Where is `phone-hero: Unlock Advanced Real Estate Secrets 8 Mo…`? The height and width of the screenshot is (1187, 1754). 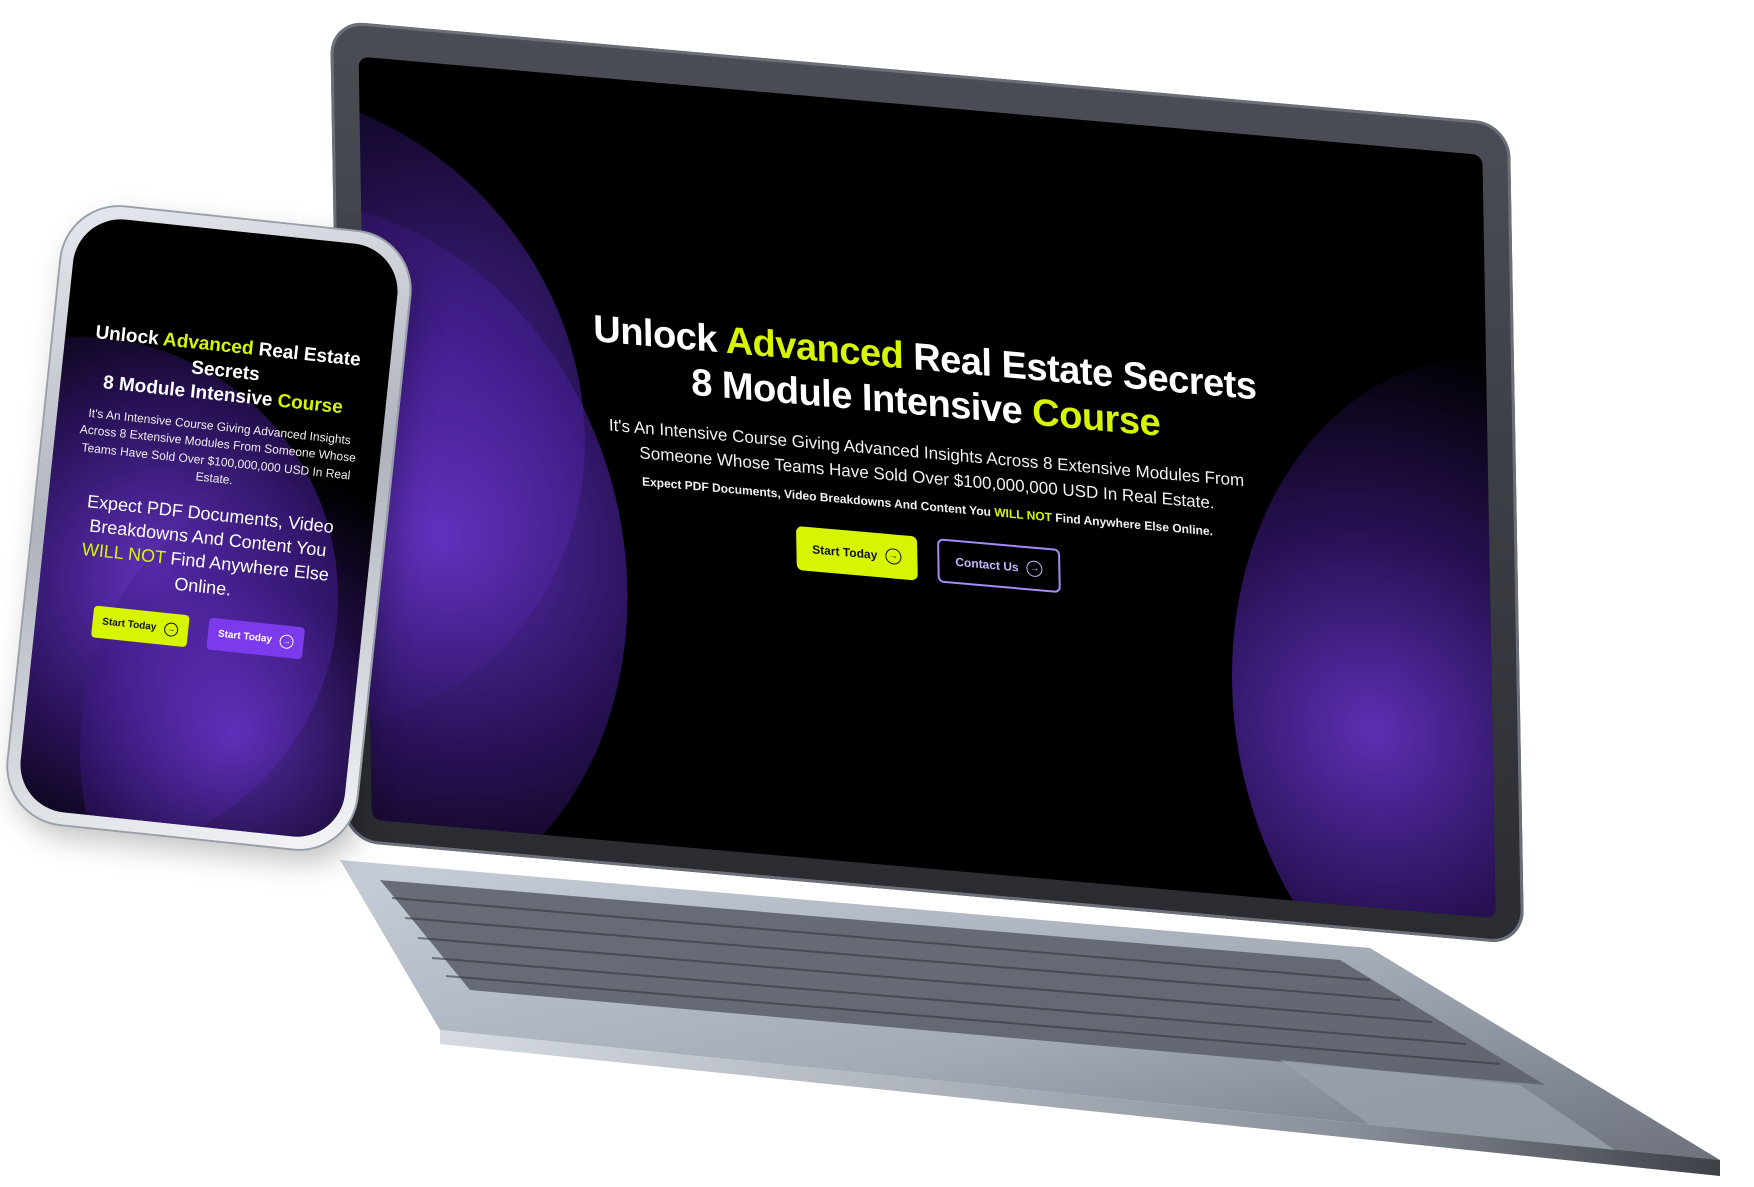 phone-hero: Unlock Advanced Real Estate Secrets 8 Mo… is located at coordinates (212, 491).